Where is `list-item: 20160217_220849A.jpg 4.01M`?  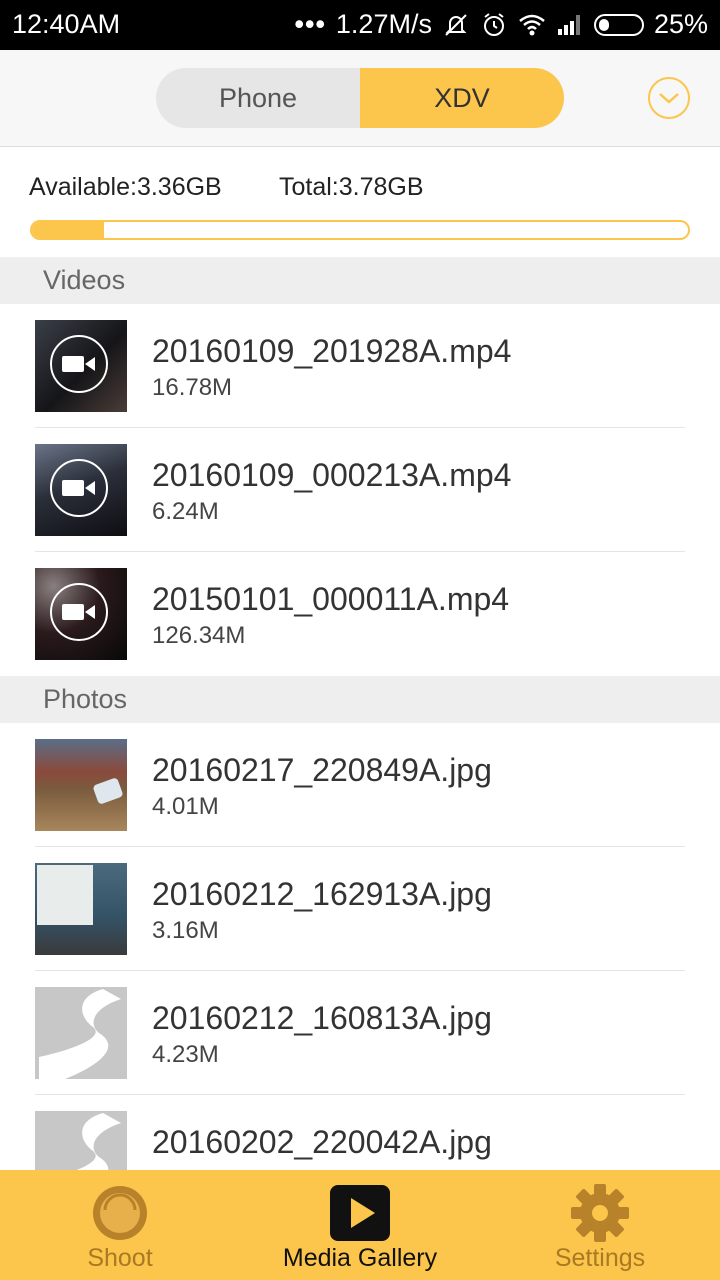 list-item: 20160217_220849A.jpg 4.01M is located at coordinates (360, 785).